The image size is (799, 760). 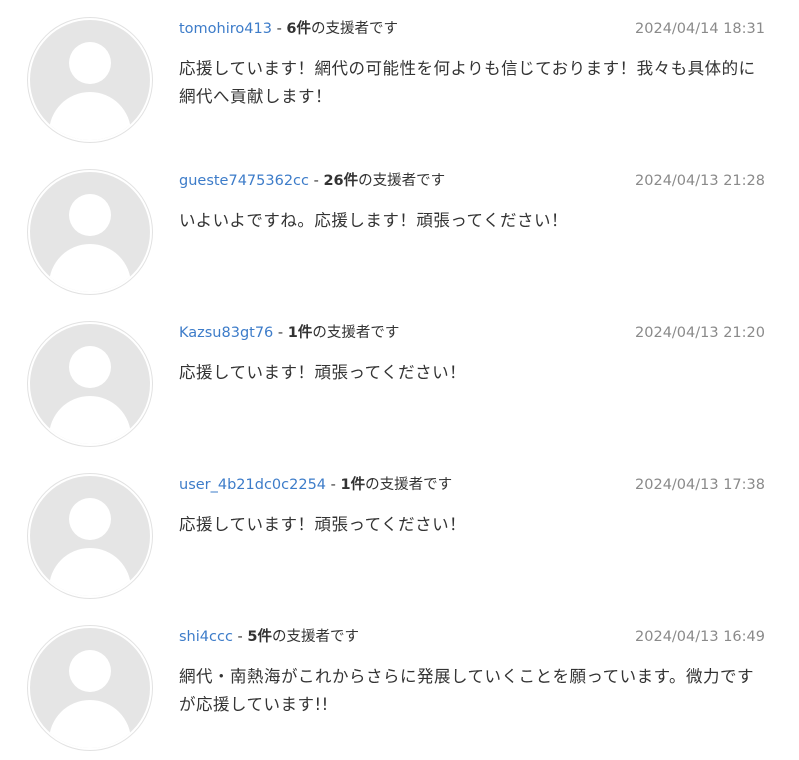 I want to click on comment-text: いよいよですね。応援します！頑張ってください！, so click(x=374, y=220).